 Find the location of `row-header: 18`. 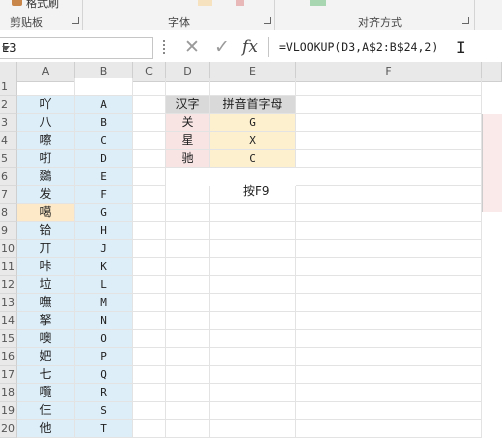

row-header: 18 is located at coordinates (8, 393).